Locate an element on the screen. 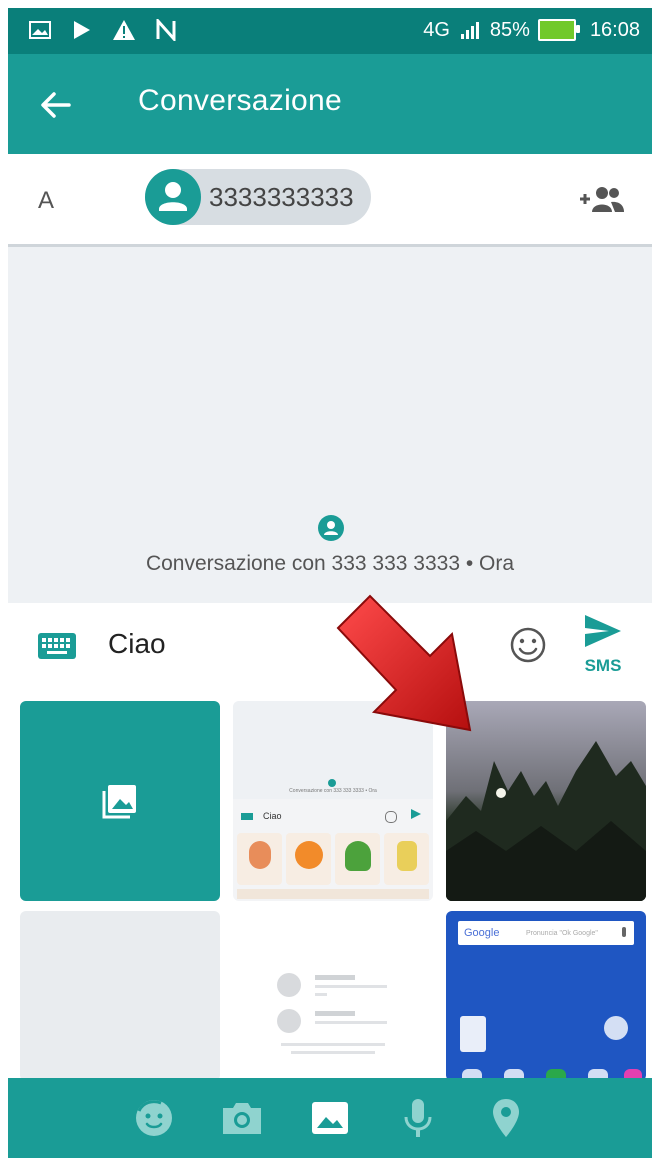 This screenshot has height=1158, width=652. recipient-chip: 3333333333 is located at coordinates (258, 197).